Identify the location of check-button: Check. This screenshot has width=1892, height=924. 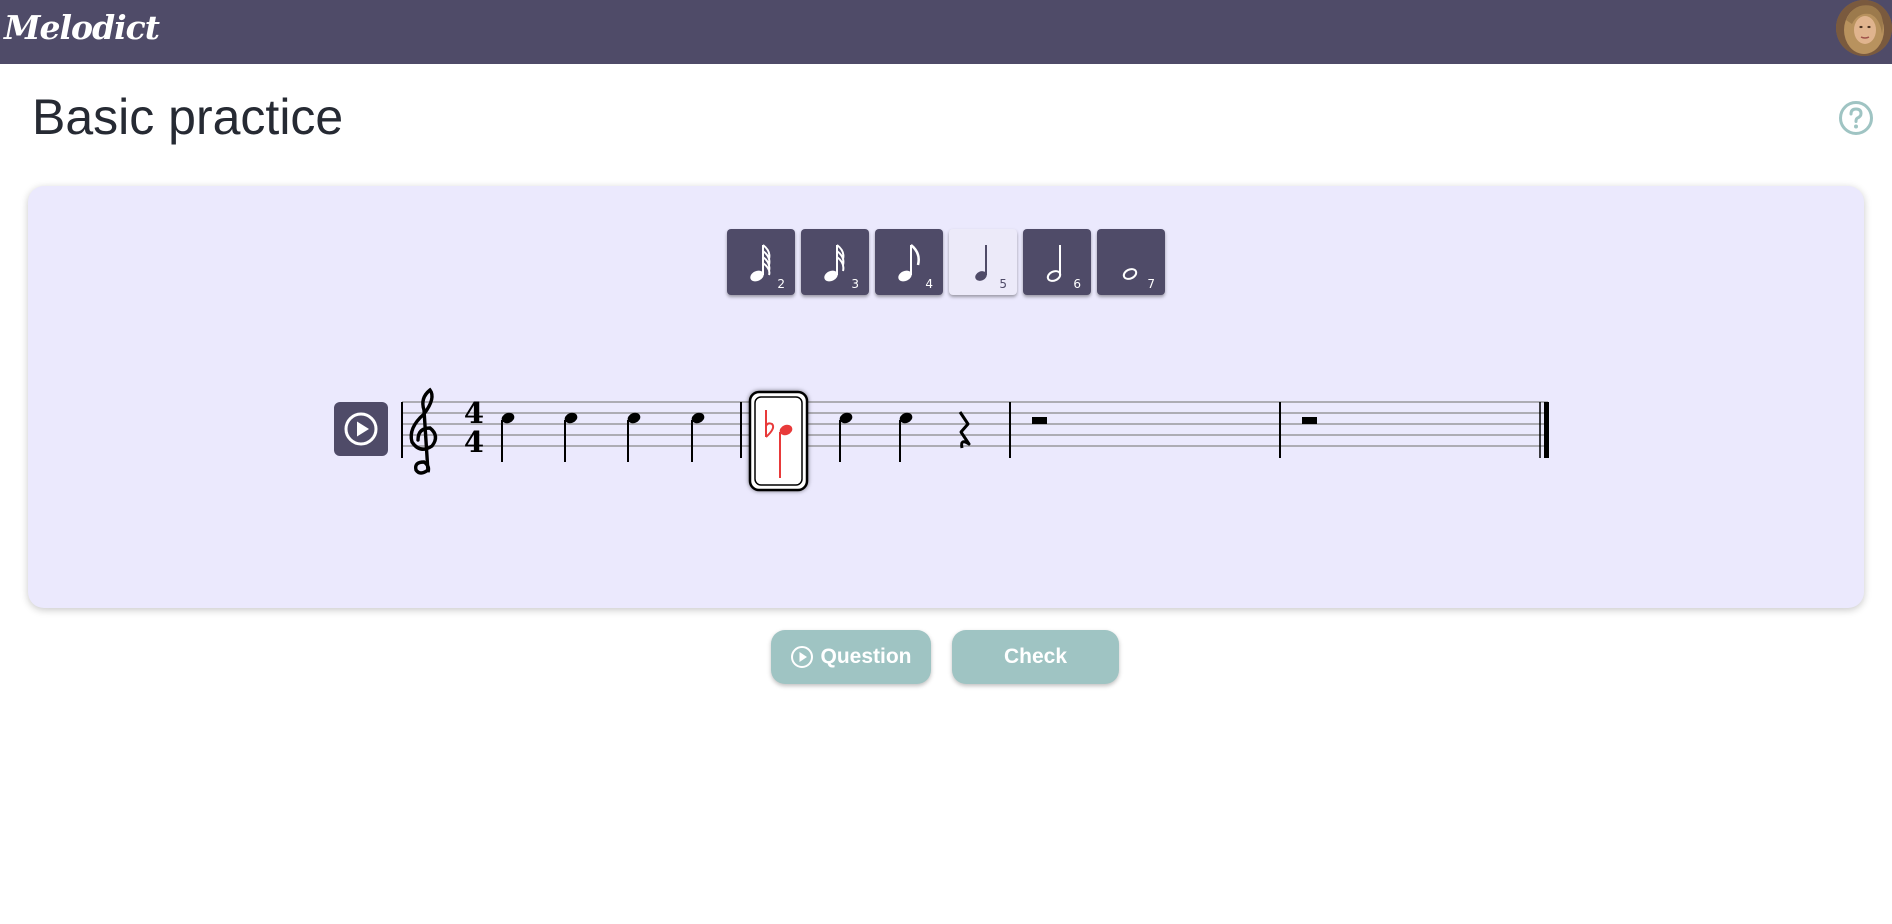
(1035, 657).